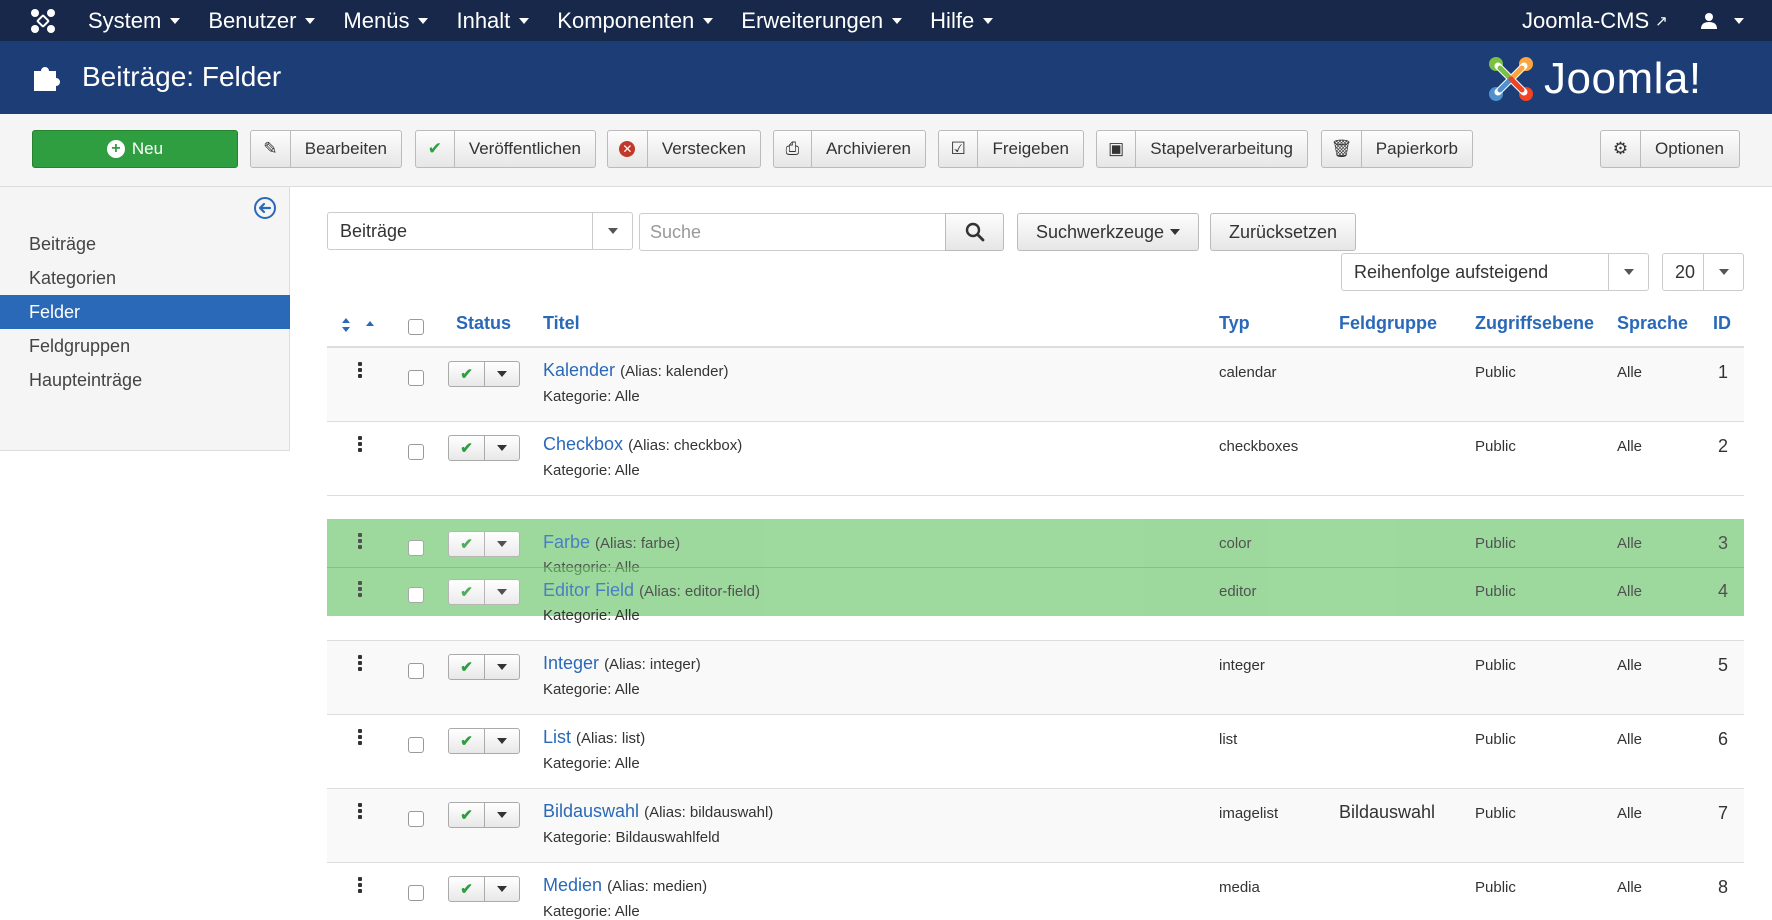 The width and height of the screenshot is (1772, 920). Describe the element at coordinates (492, 21) in the screenshot. I see `menu-content: Inhalt` at that location.